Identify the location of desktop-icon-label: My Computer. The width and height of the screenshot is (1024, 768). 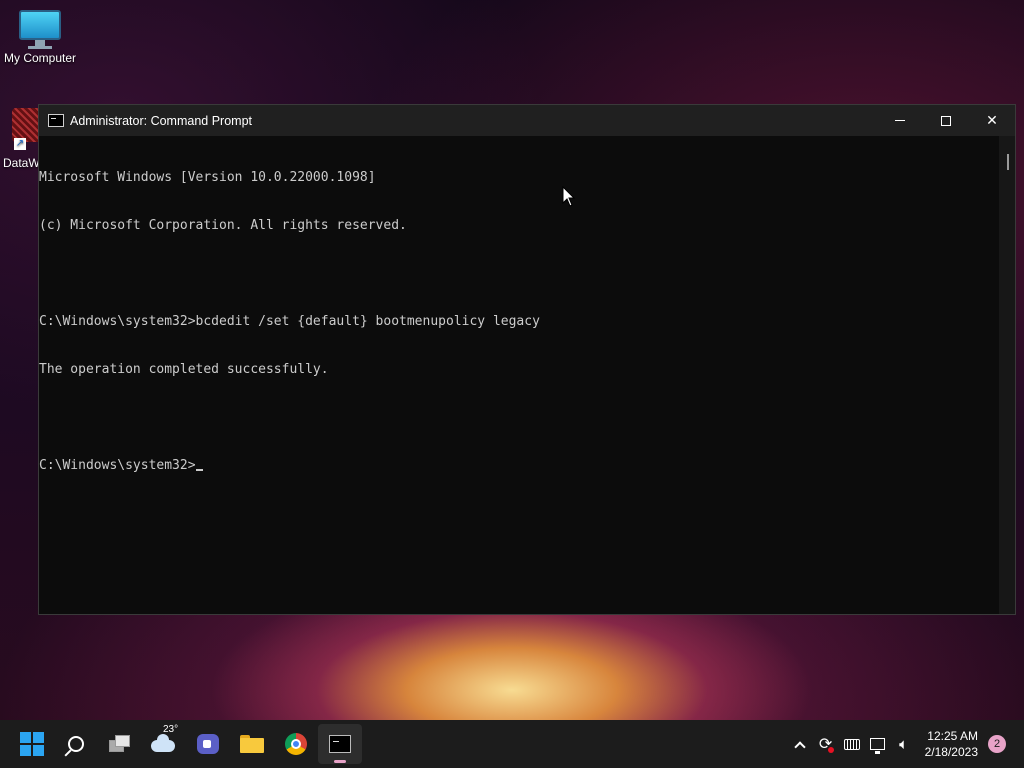
(40, 58).